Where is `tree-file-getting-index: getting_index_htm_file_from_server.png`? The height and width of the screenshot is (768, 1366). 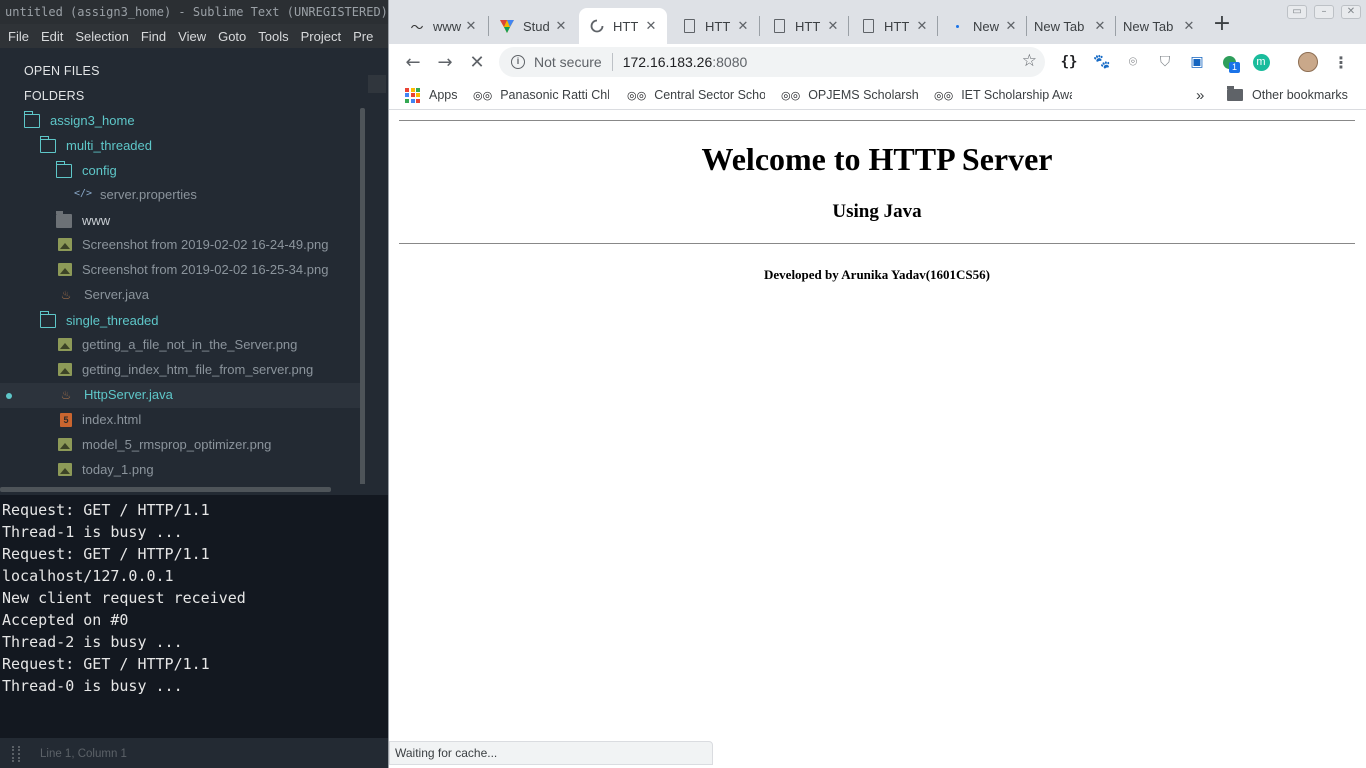
tree-file-getting-index: getting_index_htm_file_from_server.png is located at coordinates (185, 369).